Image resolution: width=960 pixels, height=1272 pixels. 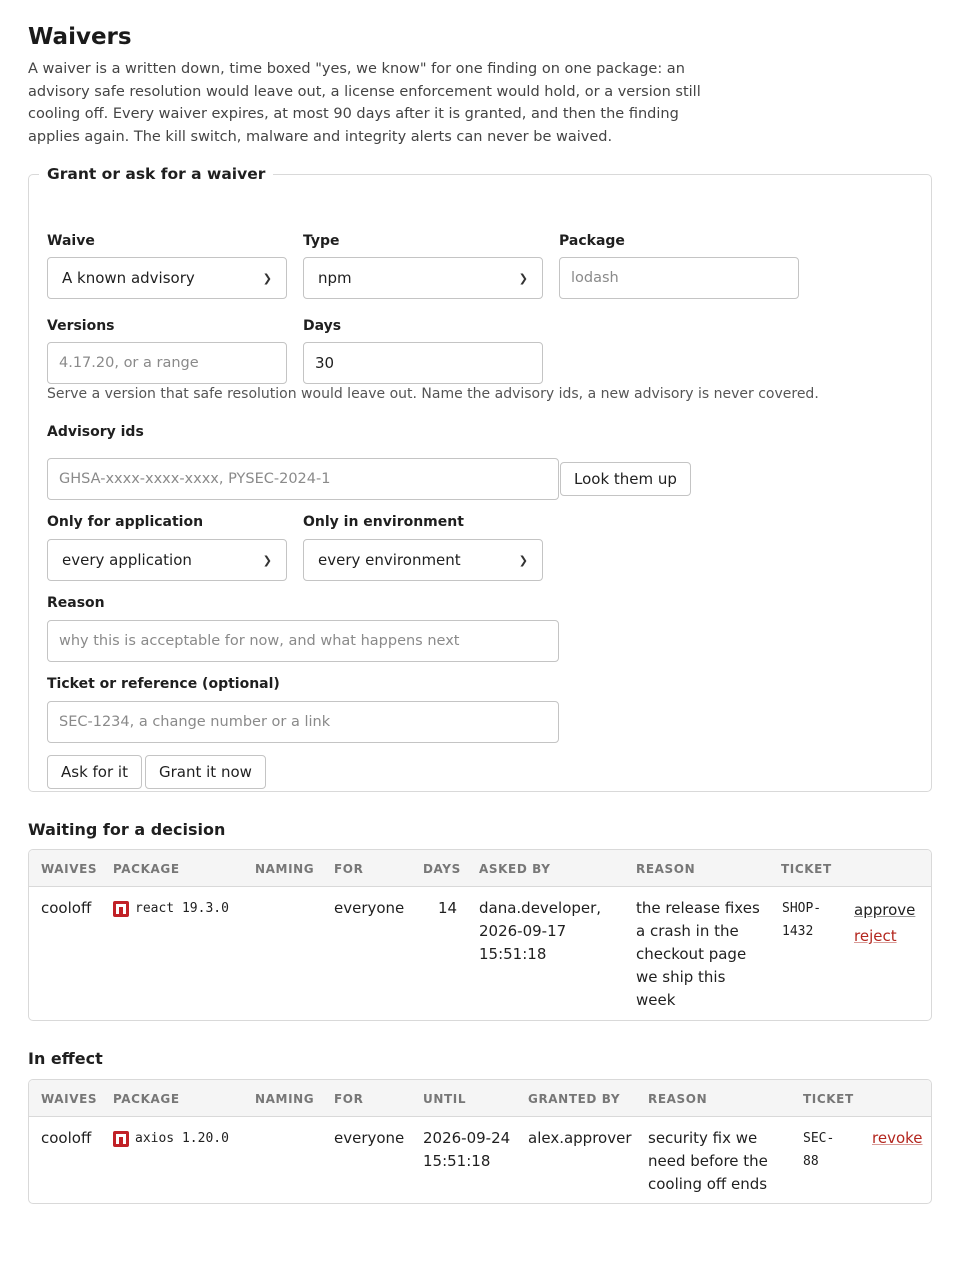 What do you see at coordinates (95, 432) in the screenshot?
I see `advisory-ids-label: Advisory ids` at bounding box center [95, 432].